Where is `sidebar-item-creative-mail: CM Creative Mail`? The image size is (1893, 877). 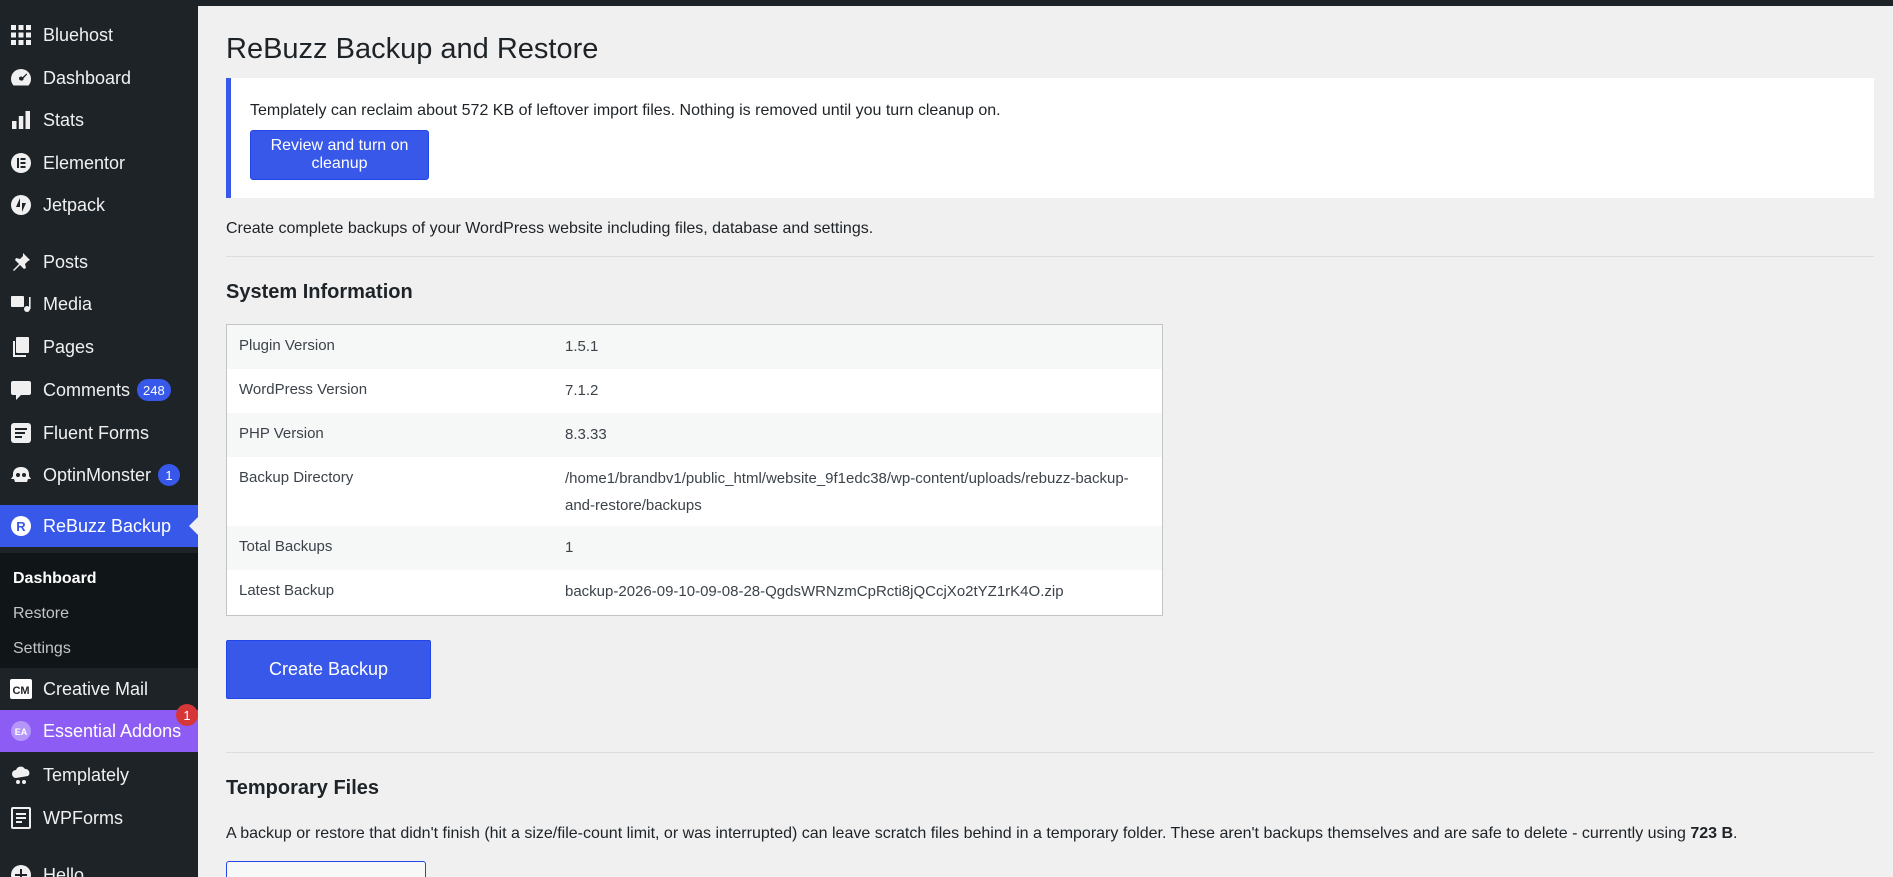
sidebar-item-creative-mail: CM Creative Mail is located at coordinates (99, 689).